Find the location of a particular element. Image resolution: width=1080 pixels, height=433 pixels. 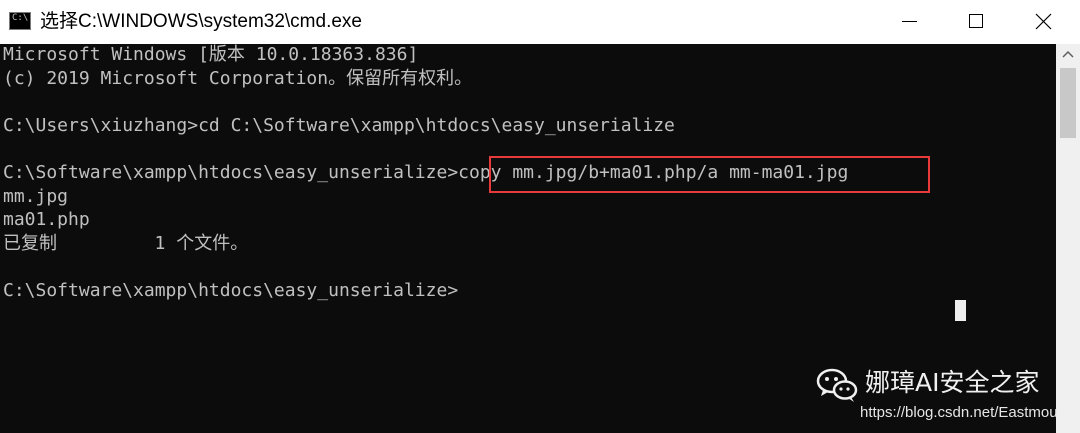

cmd-app-icon: C:\ is located at coordinates (20, 21).